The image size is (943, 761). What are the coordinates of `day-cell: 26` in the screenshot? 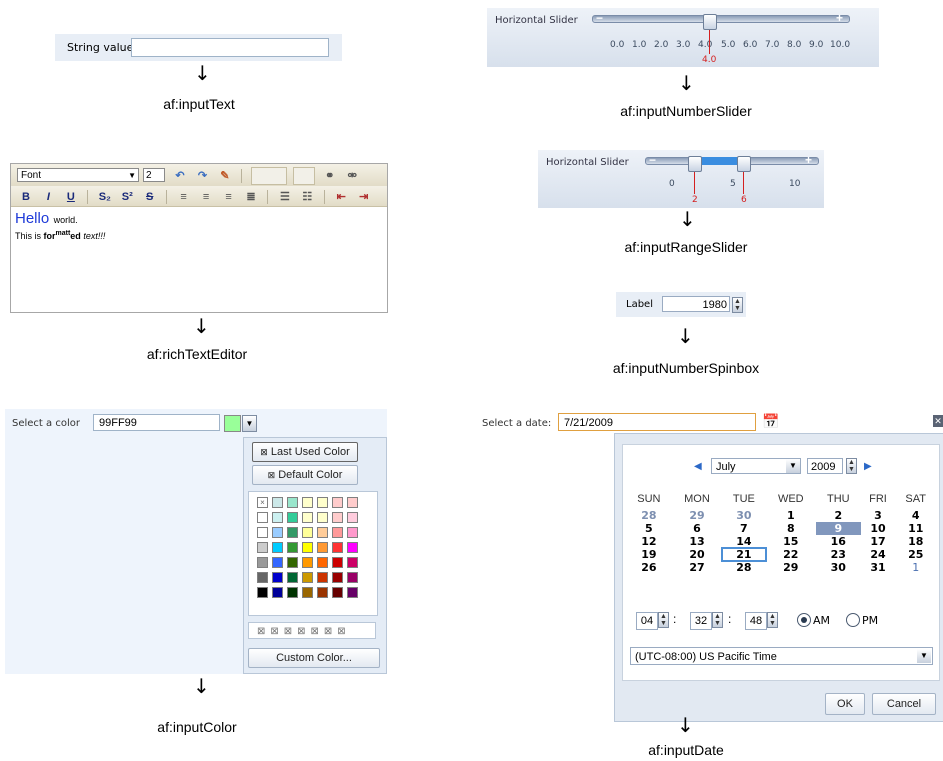 It's located at (649, 567).